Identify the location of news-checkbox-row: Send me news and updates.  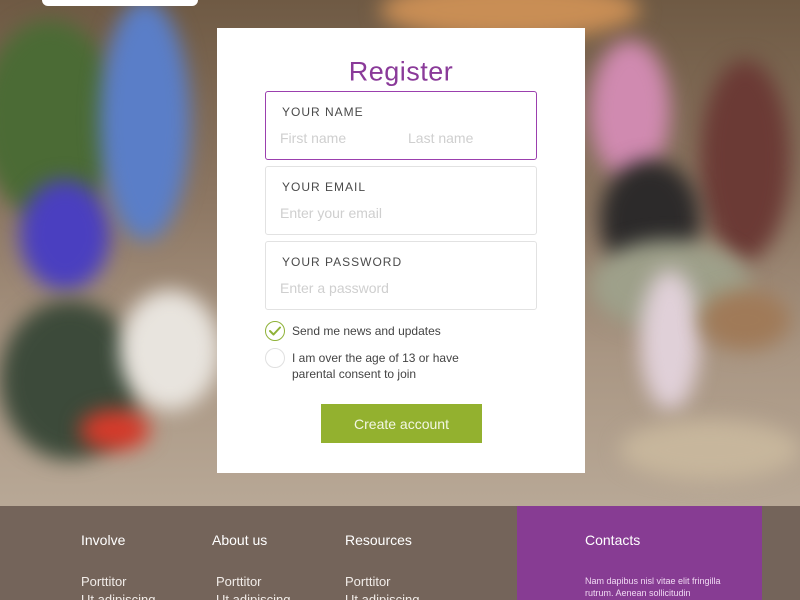
(353, 331).